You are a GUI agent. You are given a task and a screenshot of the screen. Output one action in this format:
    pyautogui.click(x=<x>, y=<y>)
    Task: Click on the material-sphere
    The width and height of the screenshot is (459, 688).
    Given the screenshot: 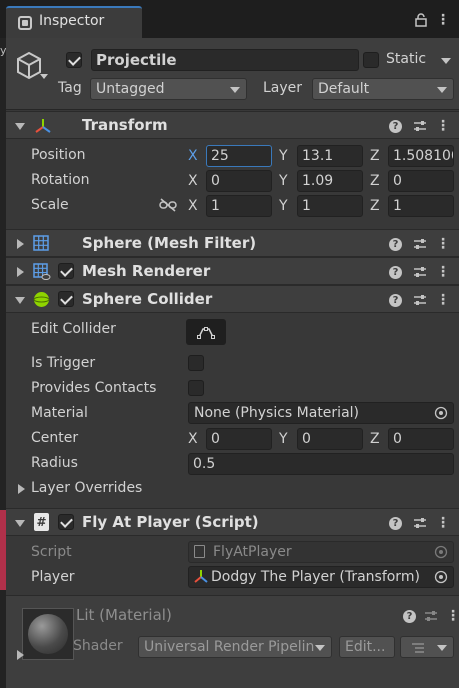 What is the action you would take?
    pyautogui.click(x=48, y=634)
    